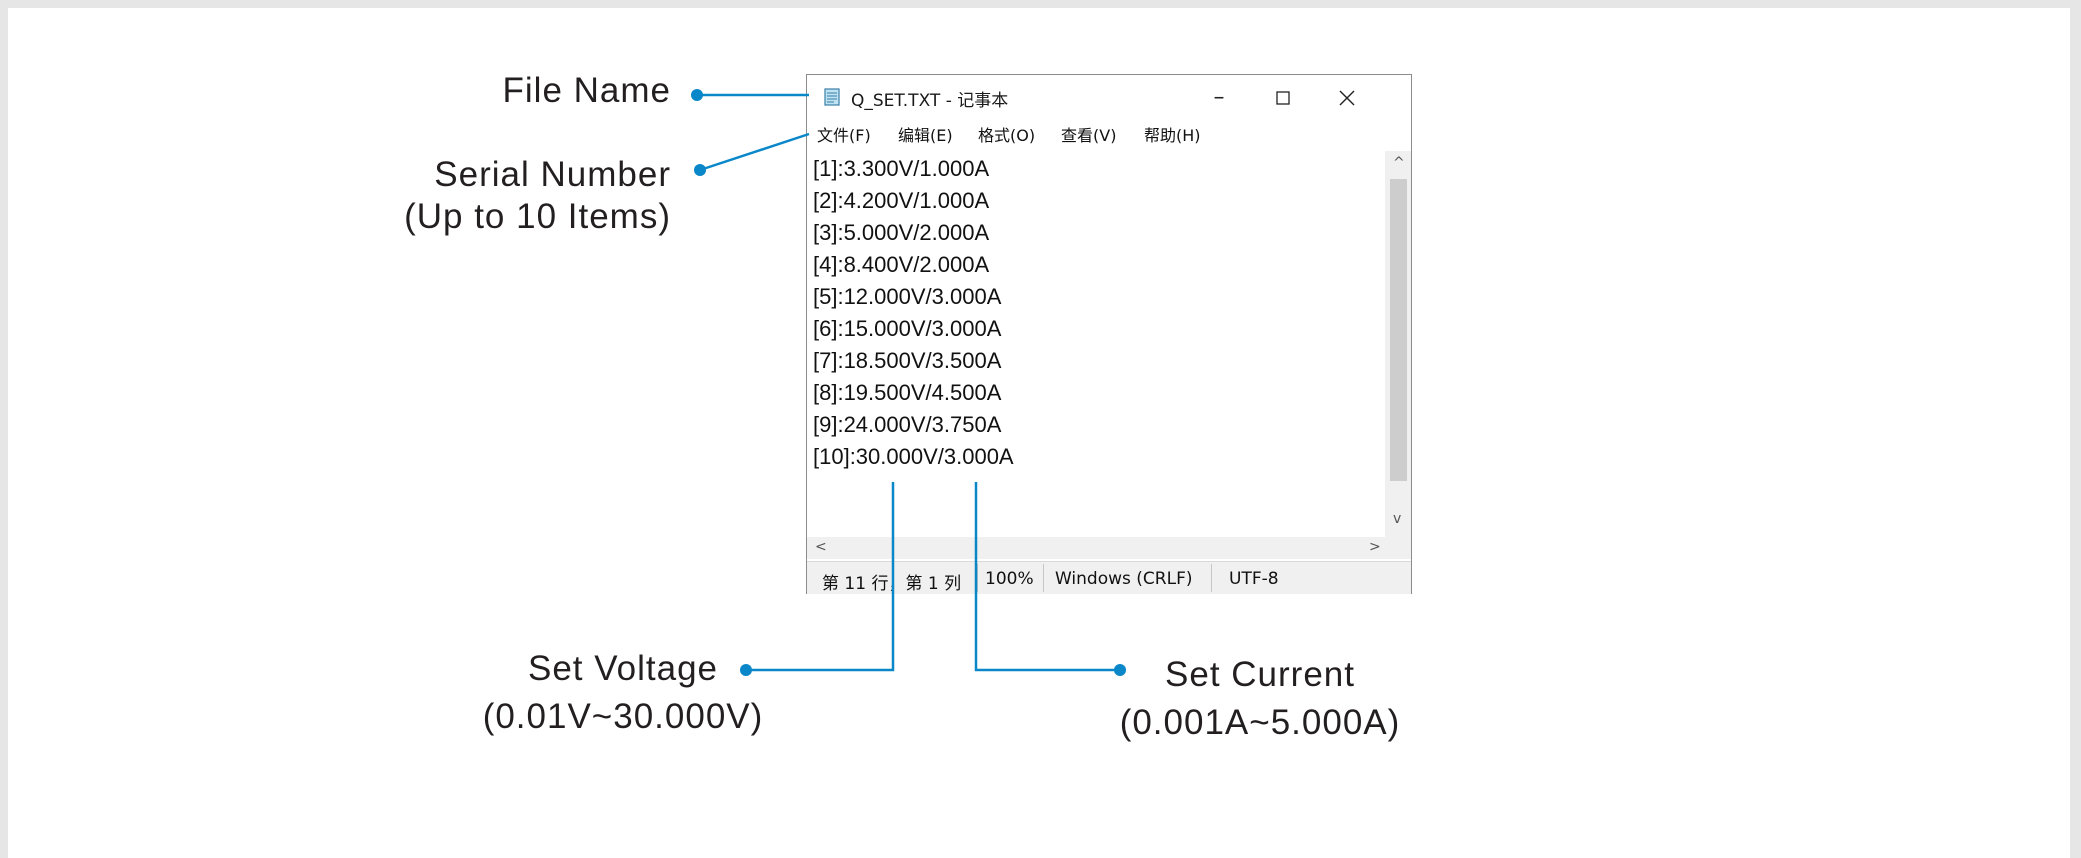 This screenshot has width=2081, height=858. What do you see at coordinates (1006, 134) in the screenshot?
I see `menu-format: 格式(O)` at bounding box center [1006, 134].